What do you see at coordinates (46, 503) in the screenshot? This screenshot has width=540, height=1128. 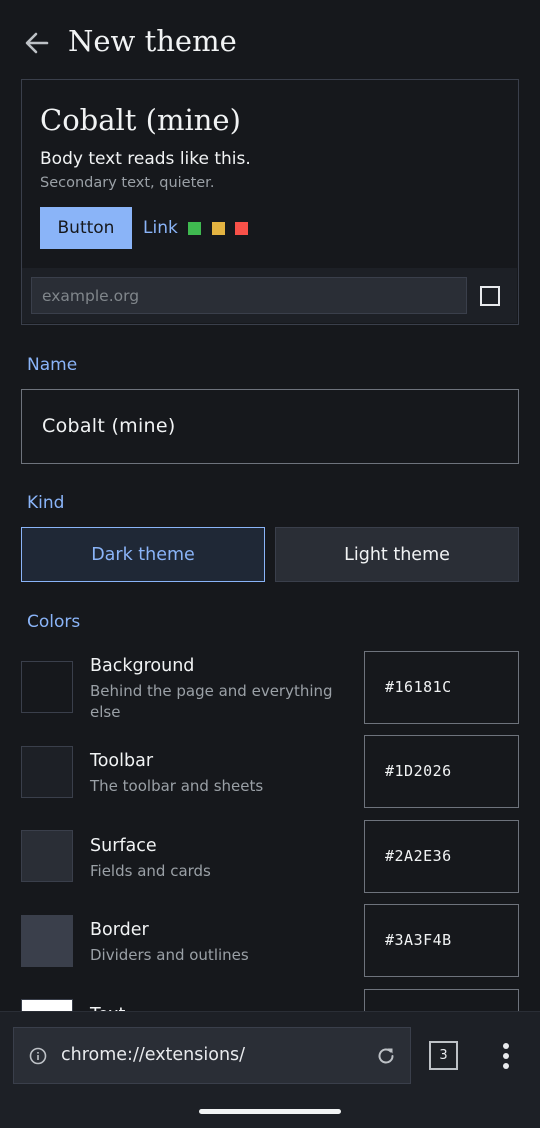 I see `kind-label: Kind` at bounding box center [46, 503].